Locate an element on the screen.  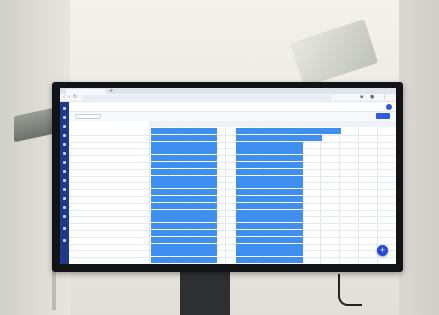
sidebar-settings-icon is located at coordinates (64, 240).